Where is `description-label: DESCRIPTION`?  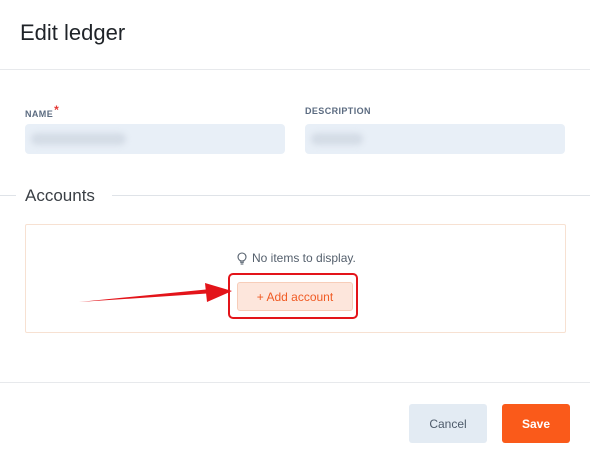
description-label: DESCRIPTION is located at coordinates (338, 111).